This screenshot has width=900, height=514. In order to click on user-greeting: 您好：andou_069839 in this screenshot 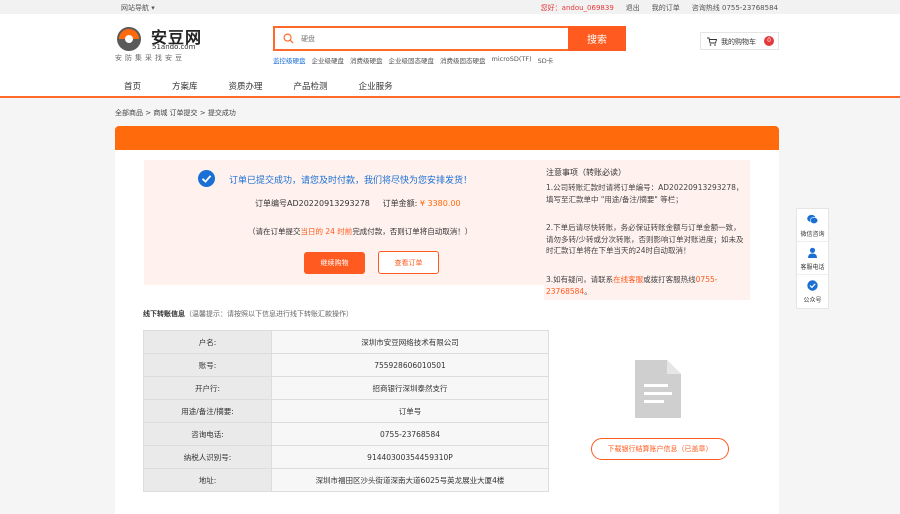, I will do `click(577, 8)`.